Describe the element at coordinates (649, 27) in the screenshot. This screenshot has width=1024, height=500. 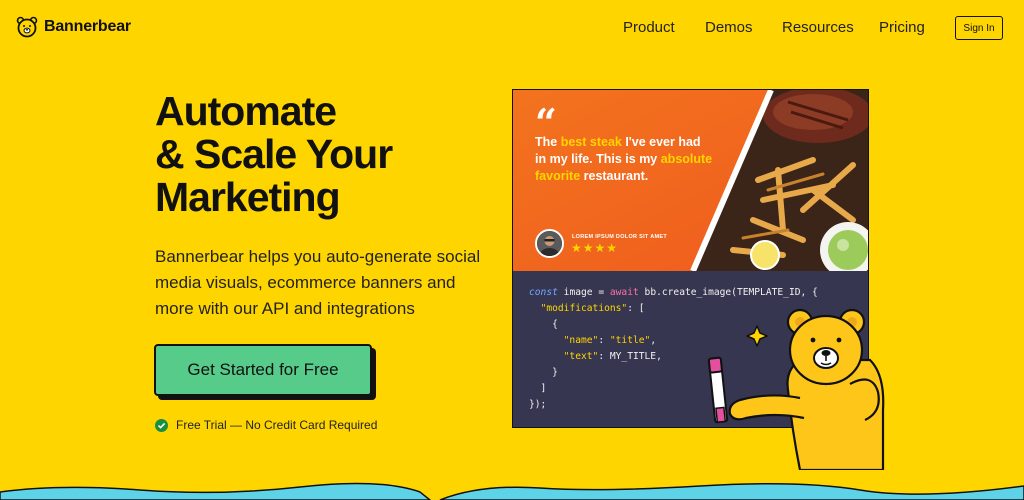
I see `nav-link-product: Product` at that location.